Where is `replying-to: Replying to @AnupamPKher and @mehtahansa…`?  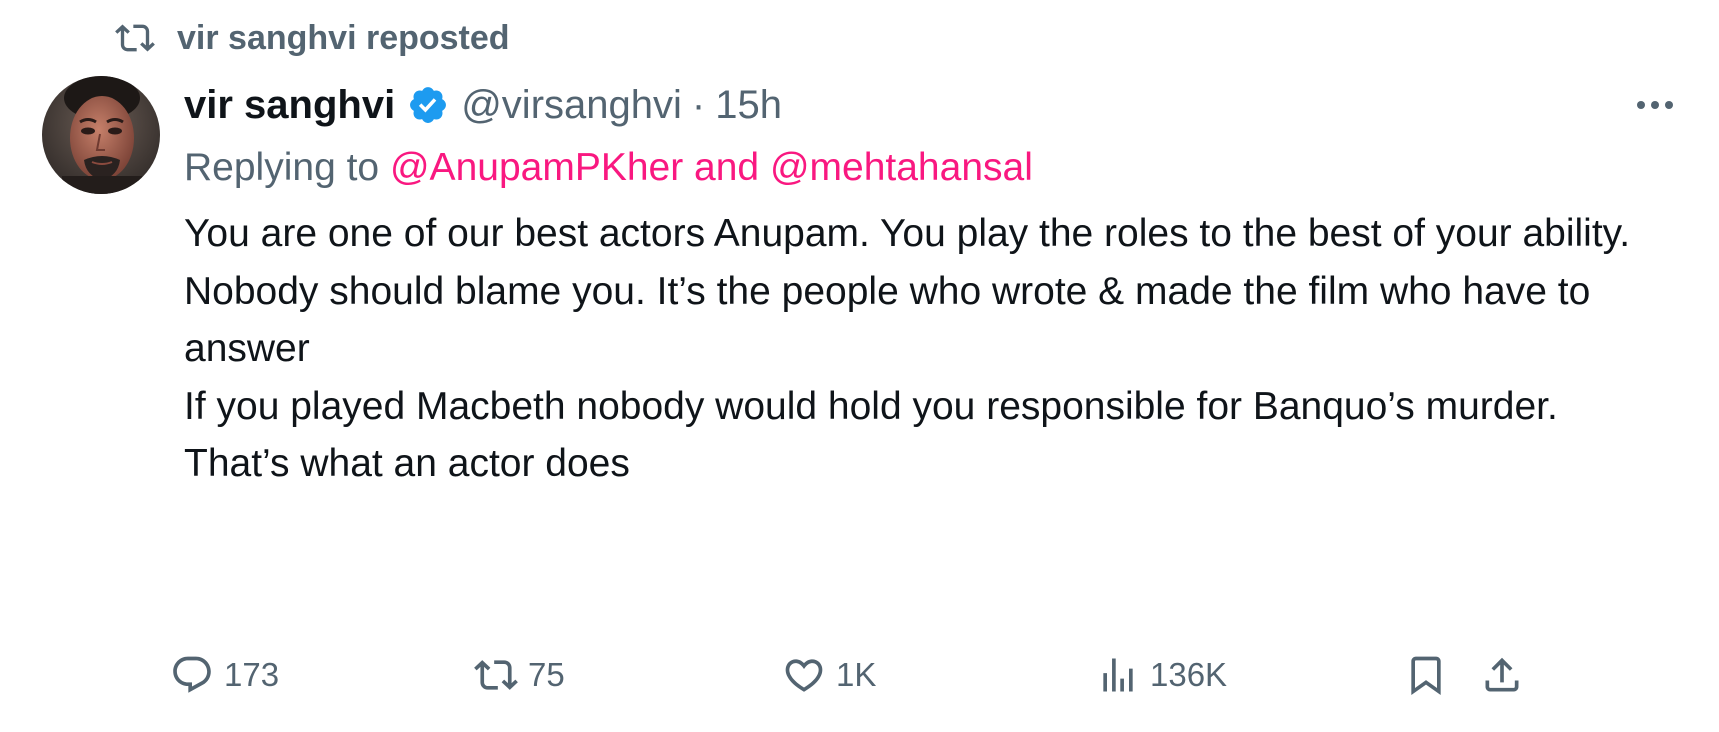
replying-to: Replying to @AnupamPKher and @mehtahansa… is located at coordinates (608, 168).